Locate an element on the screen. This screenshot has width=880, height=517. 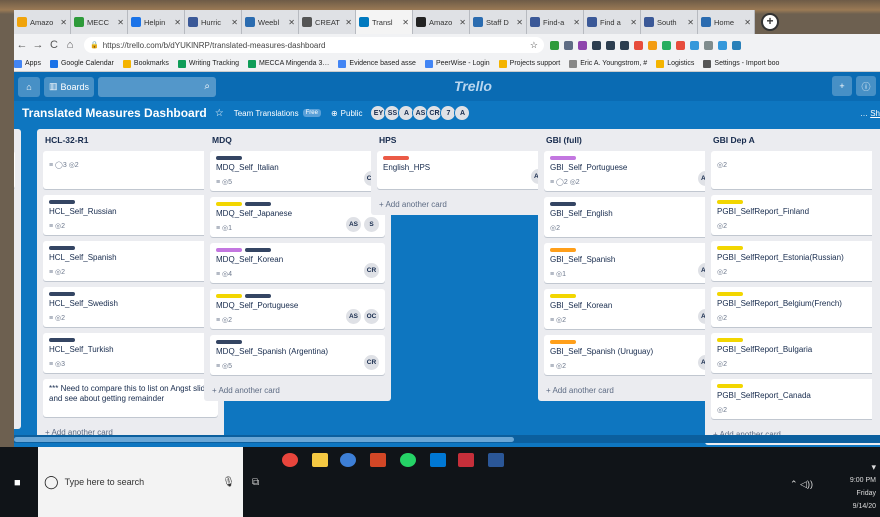
card: MDQ_Self_Korean ≡ ◎4 CR is located at coordinates (297, 263).